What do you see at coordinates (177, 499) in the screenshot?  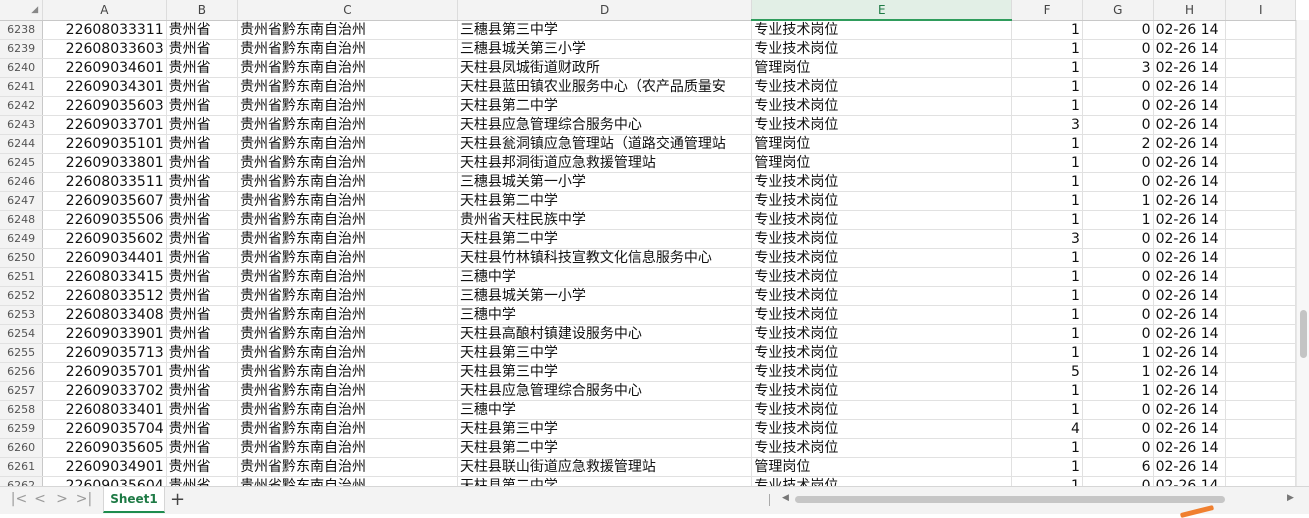 I see `add-sheet-button: +` at bounding box center [177, 499].